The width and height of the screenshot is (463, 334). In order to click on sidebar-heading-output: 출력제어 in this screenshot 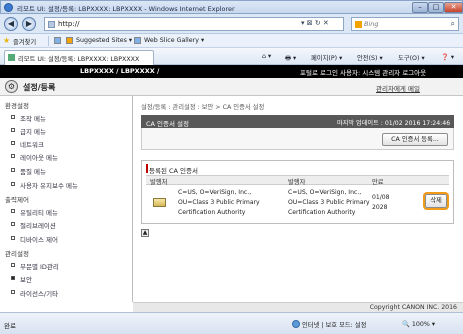, I will do `click(17, 200)`.